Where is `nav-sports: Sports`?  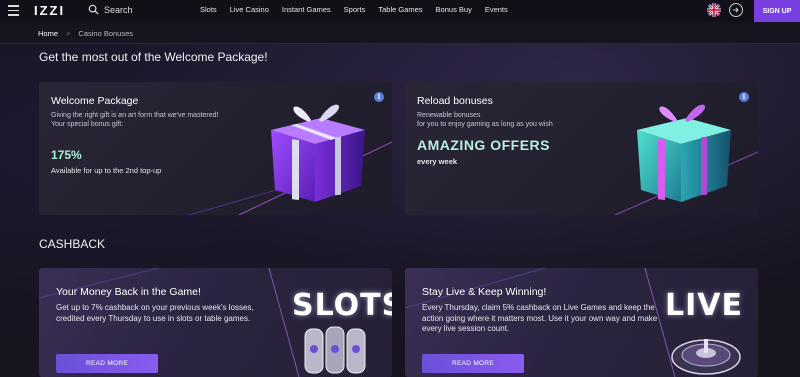
nav-sports: Sports is located at coordinates (355, 9).